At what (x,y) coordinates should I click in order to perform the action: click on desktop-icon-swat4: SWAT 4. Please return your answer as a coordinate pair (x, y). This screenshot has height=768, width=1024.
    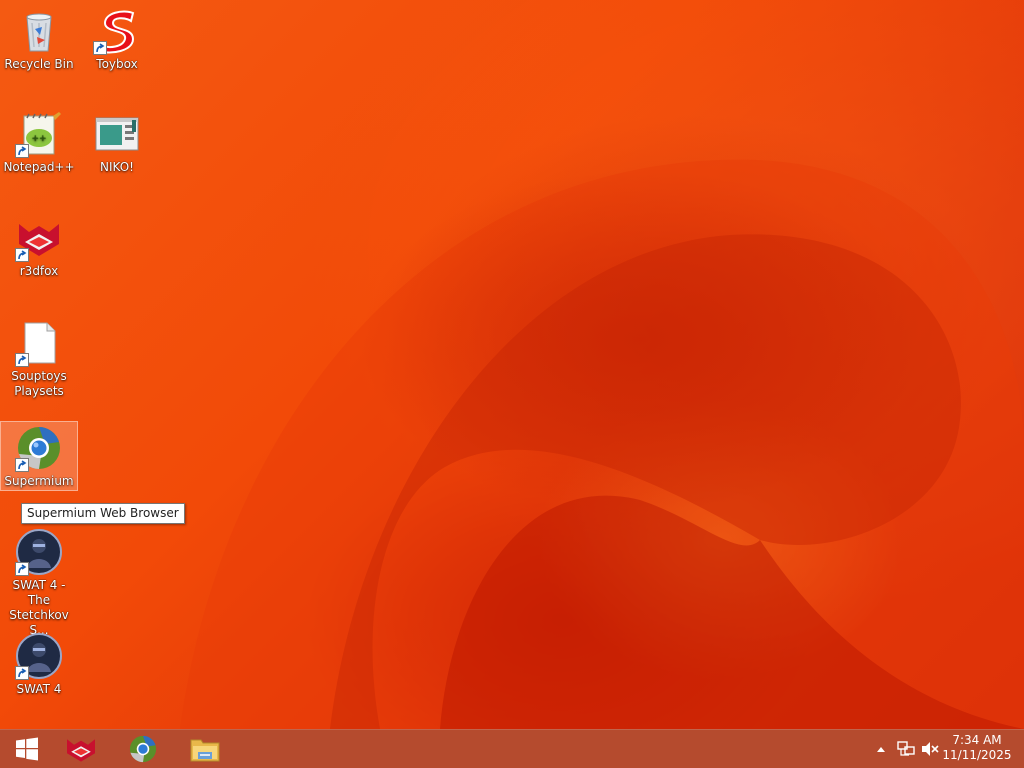
    Looking at the image, I should click on (39, 663).